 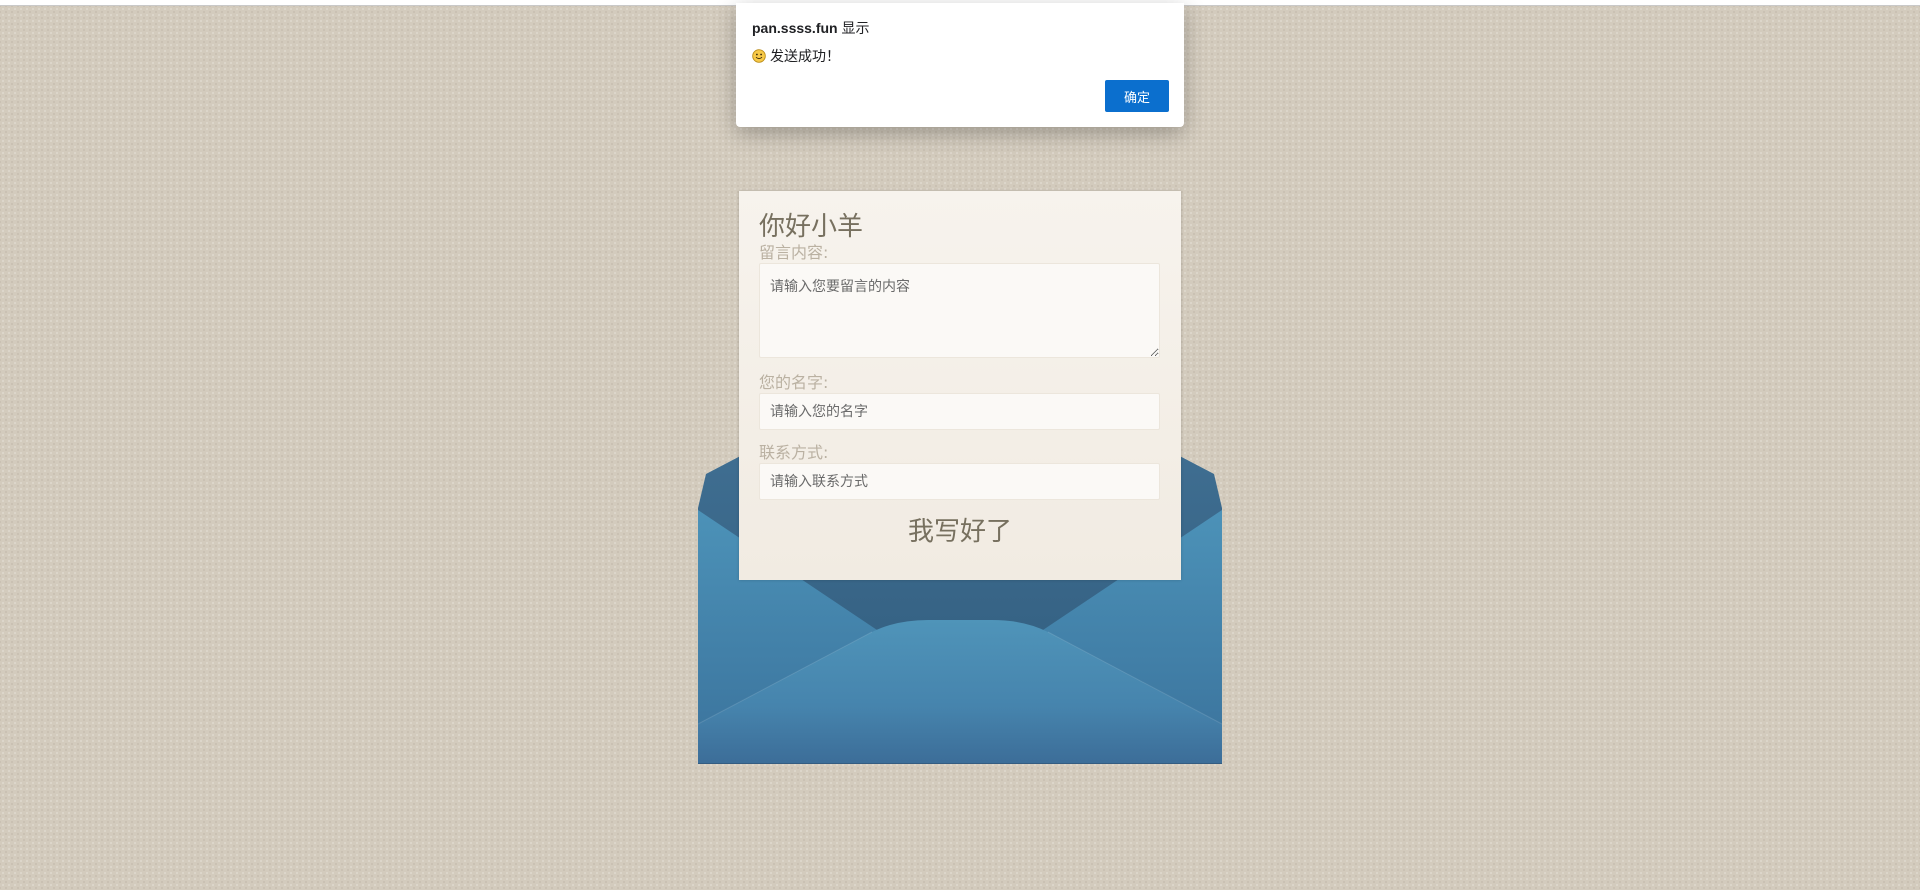 I want to click on message-label: 留言内容:, so click(x=794, y=252).